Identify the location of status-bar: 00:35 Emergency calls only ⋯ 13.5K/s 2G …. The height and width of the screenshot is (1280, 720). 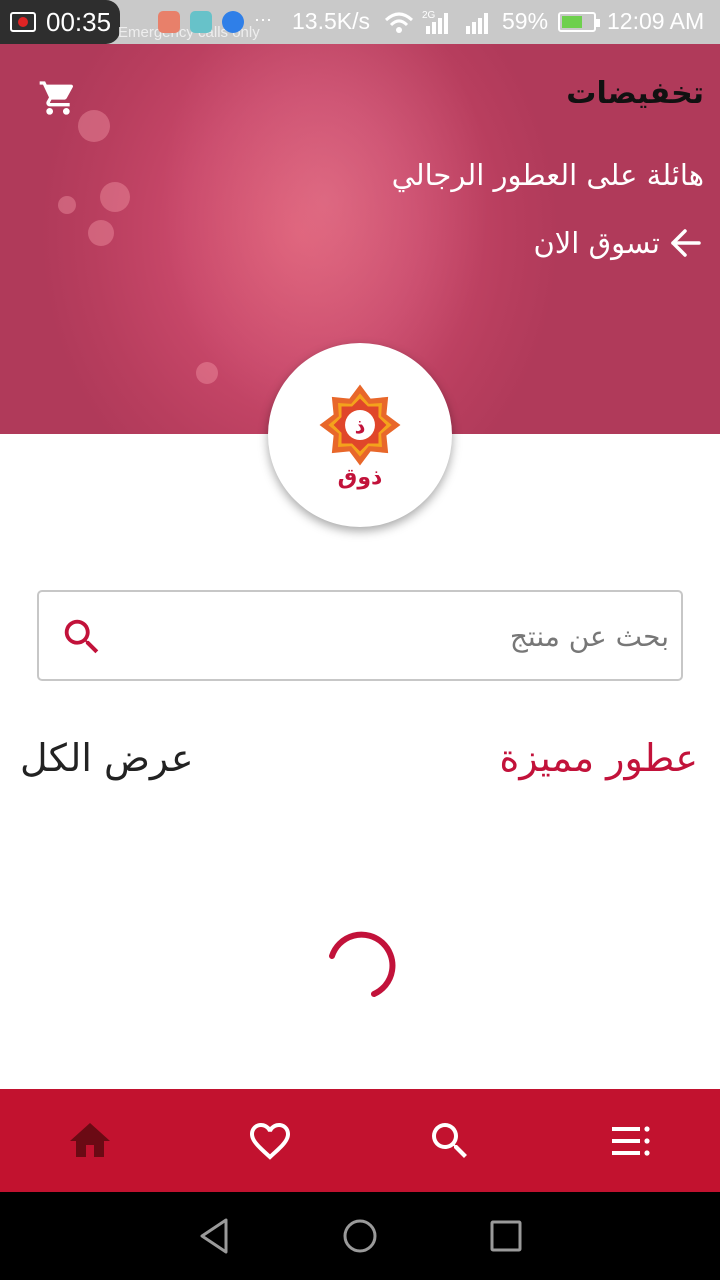
(360, 22).